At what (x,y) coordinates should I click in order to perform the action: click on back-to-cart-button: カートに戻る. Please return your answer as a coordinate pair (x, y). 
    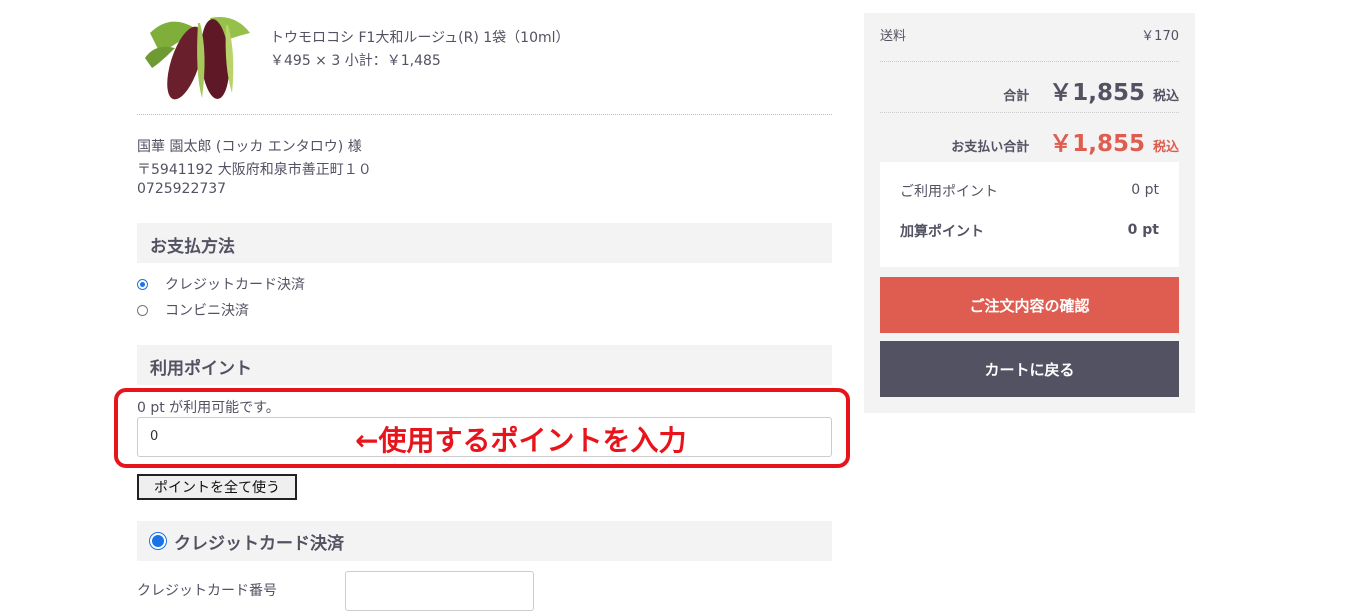
    Looking at the image, I should click on (1029, 369).